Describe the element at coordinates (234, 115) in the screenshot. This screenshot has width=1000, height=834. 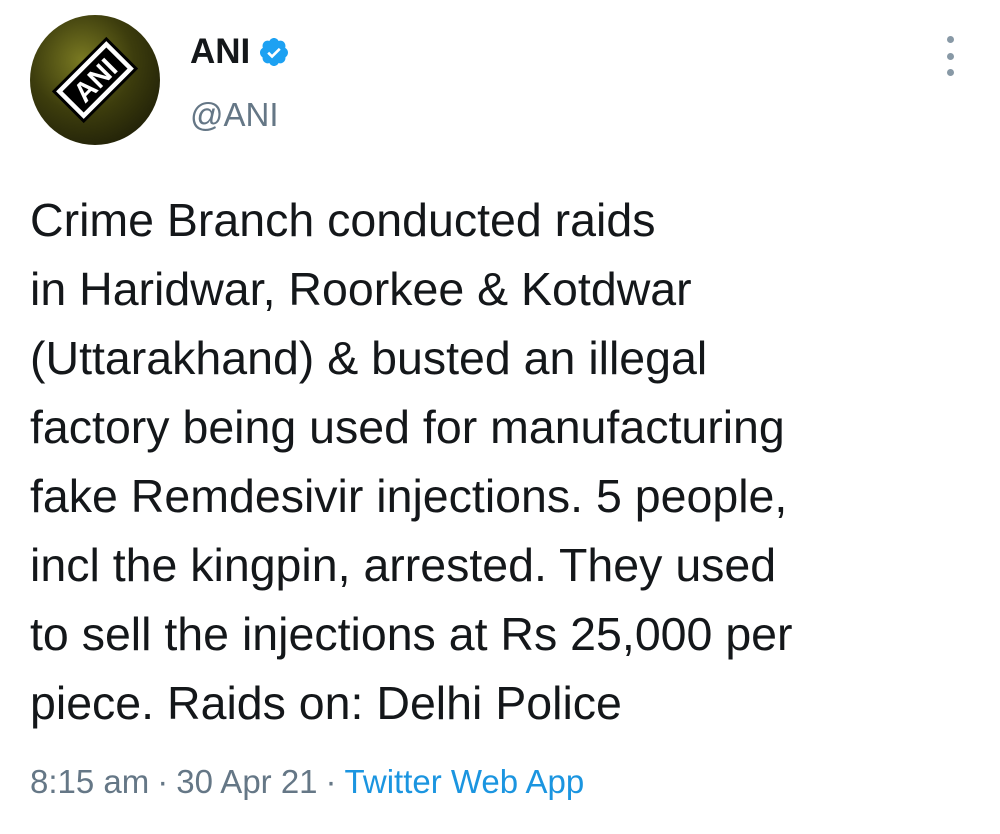
I see `author-handle: @ANI` at that location.